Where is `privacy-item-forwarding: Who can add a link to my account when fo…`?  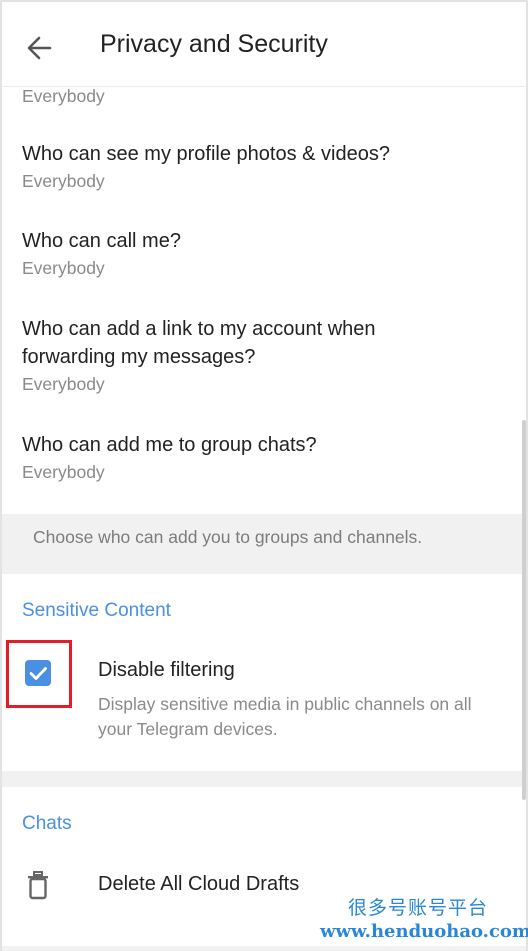
privacy-item-forwarding: Who can add a link to my account when fo… is located at coordinates (232, 356).